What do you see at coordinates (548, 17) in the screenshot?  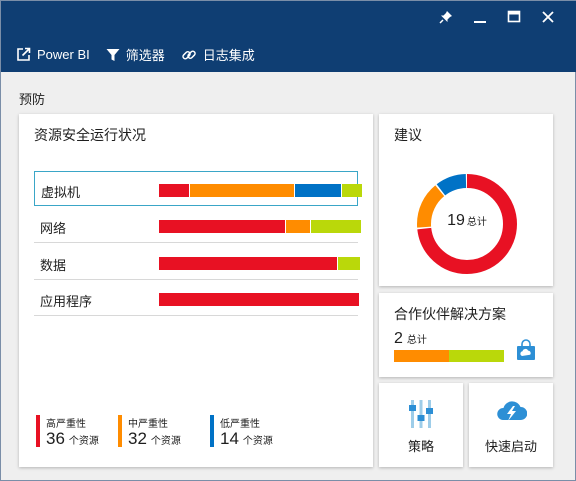 I see `close-icon` at bounding box center [548, 17].